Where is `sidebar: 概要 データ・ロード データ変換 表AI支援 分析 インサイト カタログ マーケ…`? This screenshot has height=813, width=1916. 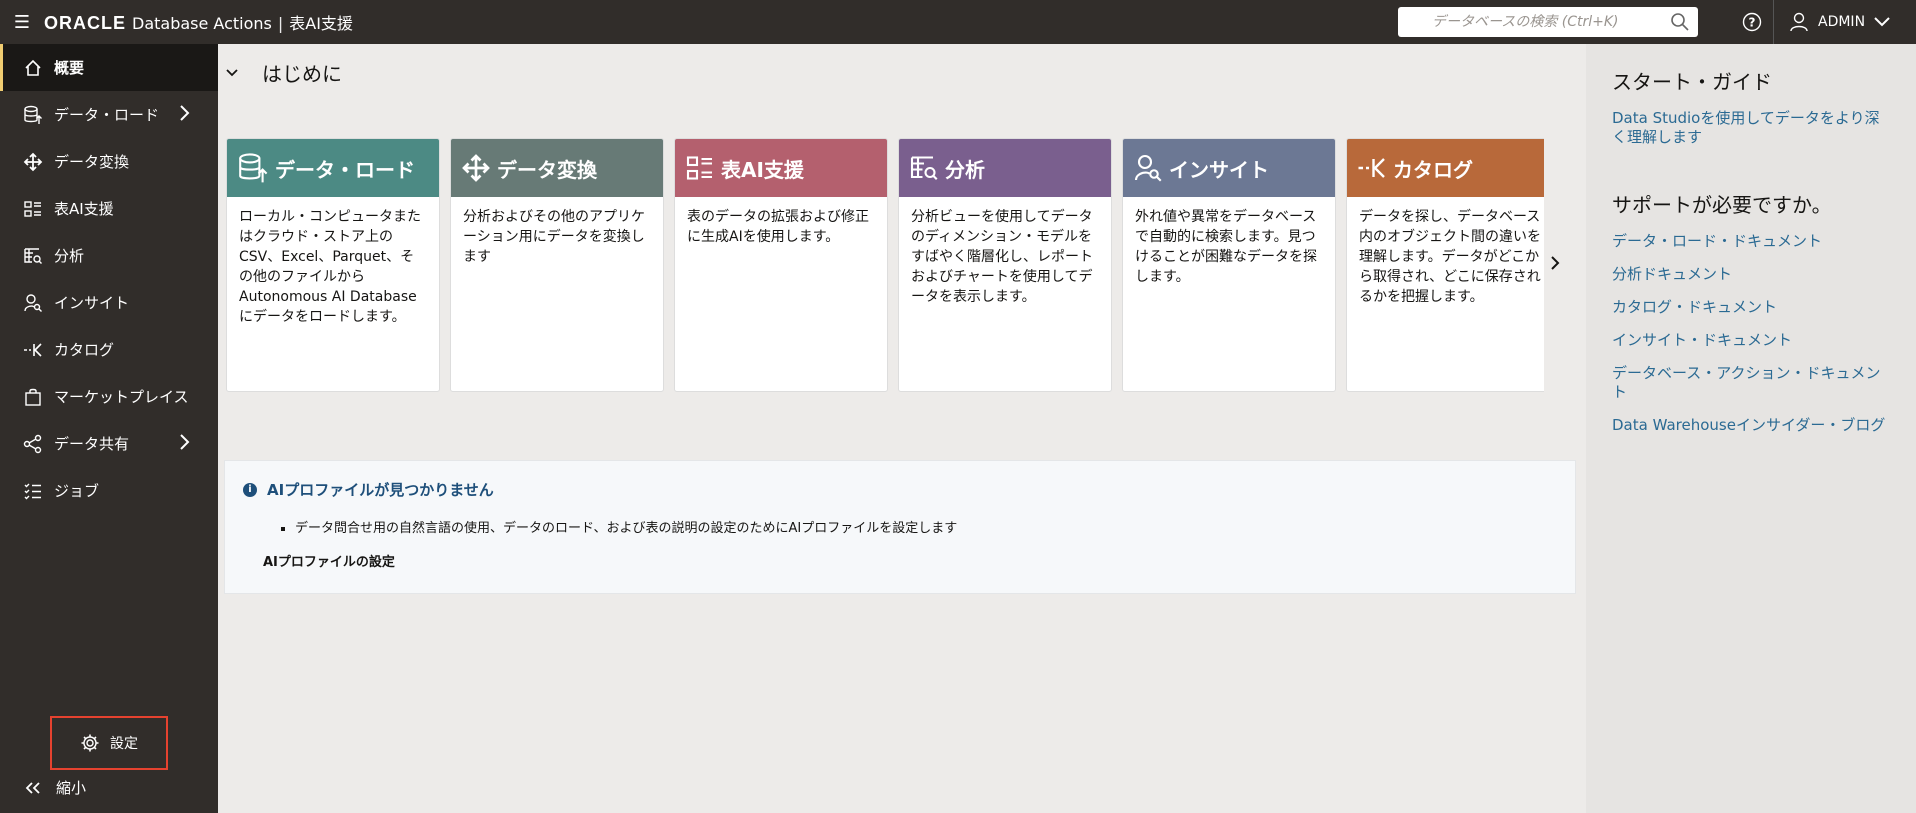
sidebar: 概要 データ・ロード データ変換 表AI支援 分析 インサイト カタログ マーケ… is located at coordinates (109, 428).